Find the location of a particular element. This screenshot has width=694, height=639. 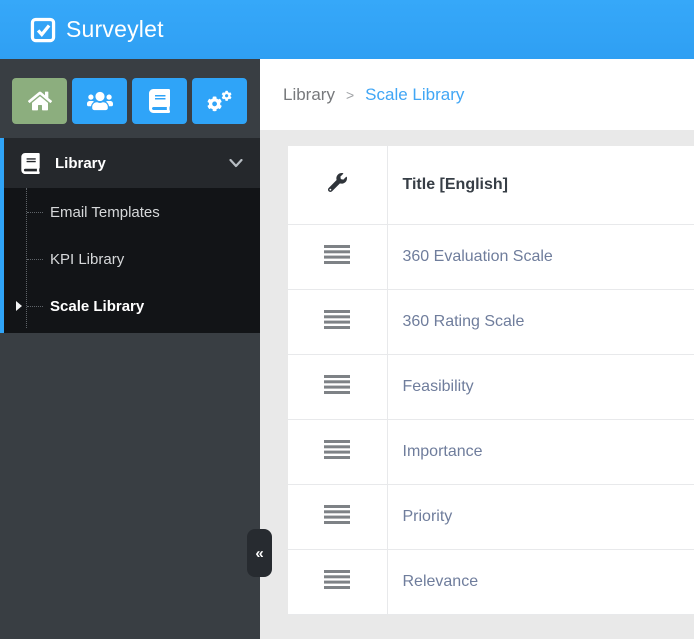

table-row: 360 Evaluation Scale is located at coordinates (491, 257).